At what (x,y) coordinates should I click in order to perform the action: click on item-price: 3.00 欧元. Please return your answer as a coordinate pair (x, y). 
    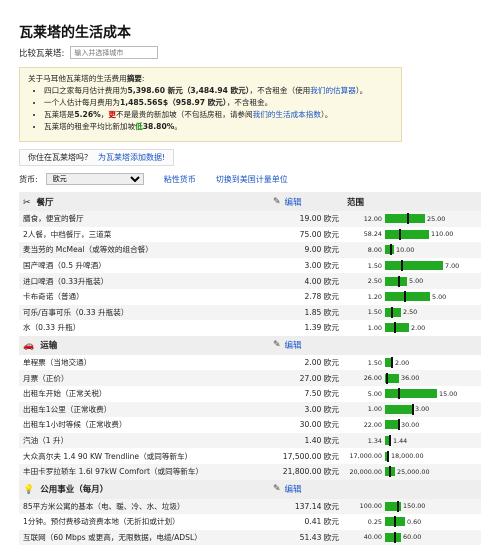
    Looking at the image, I should click on (321, 266).